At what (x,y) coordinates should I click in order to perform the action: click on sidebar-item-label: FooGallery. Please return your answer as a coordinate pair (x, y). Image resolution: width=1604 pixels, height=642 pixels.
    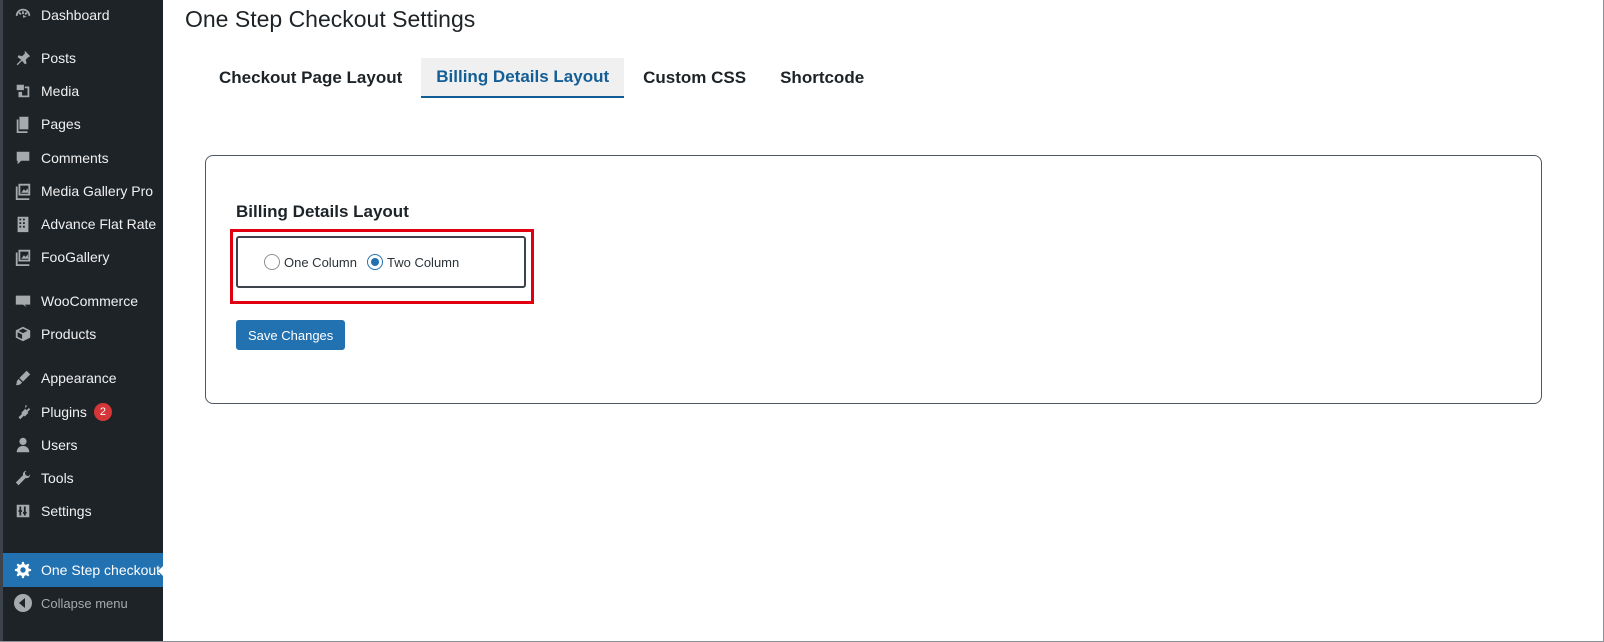
    Looking at the image, I should click on (75, 257).